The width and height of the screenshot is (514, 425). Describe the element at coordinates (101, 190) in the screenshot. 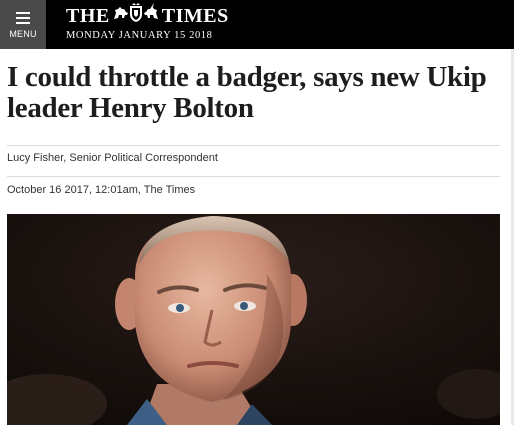

I see `article-published-date: October 16 2017, 12:01am, The Times` at that location.